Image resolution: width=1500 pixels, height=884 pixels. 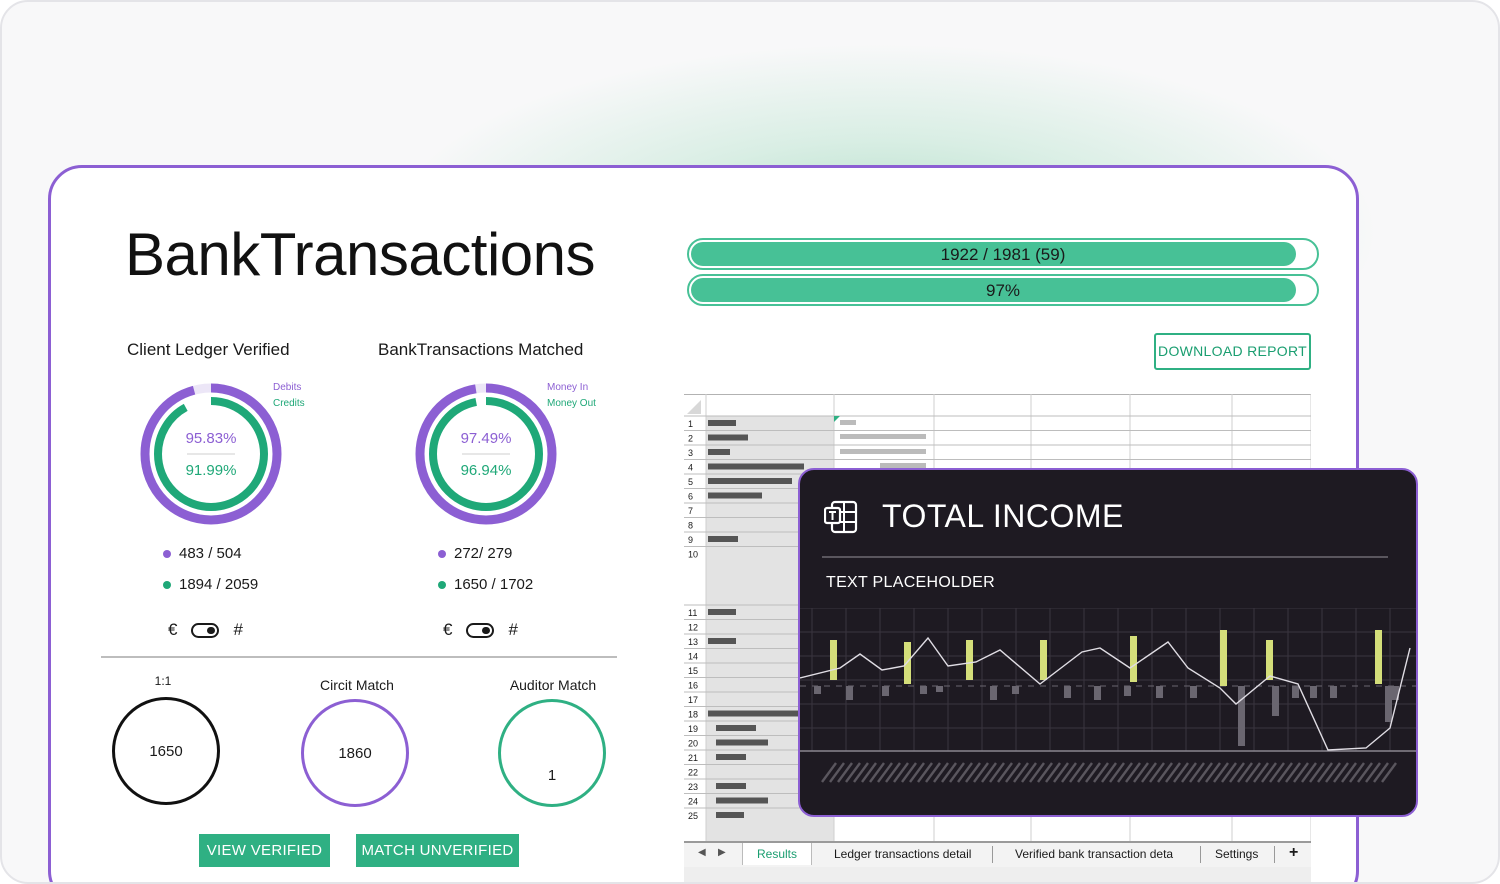 What do you see at coordinates (702, 852) in the screenshot?
I see `prev-sheet-icon: ◀` at bounding box center [702, 852].